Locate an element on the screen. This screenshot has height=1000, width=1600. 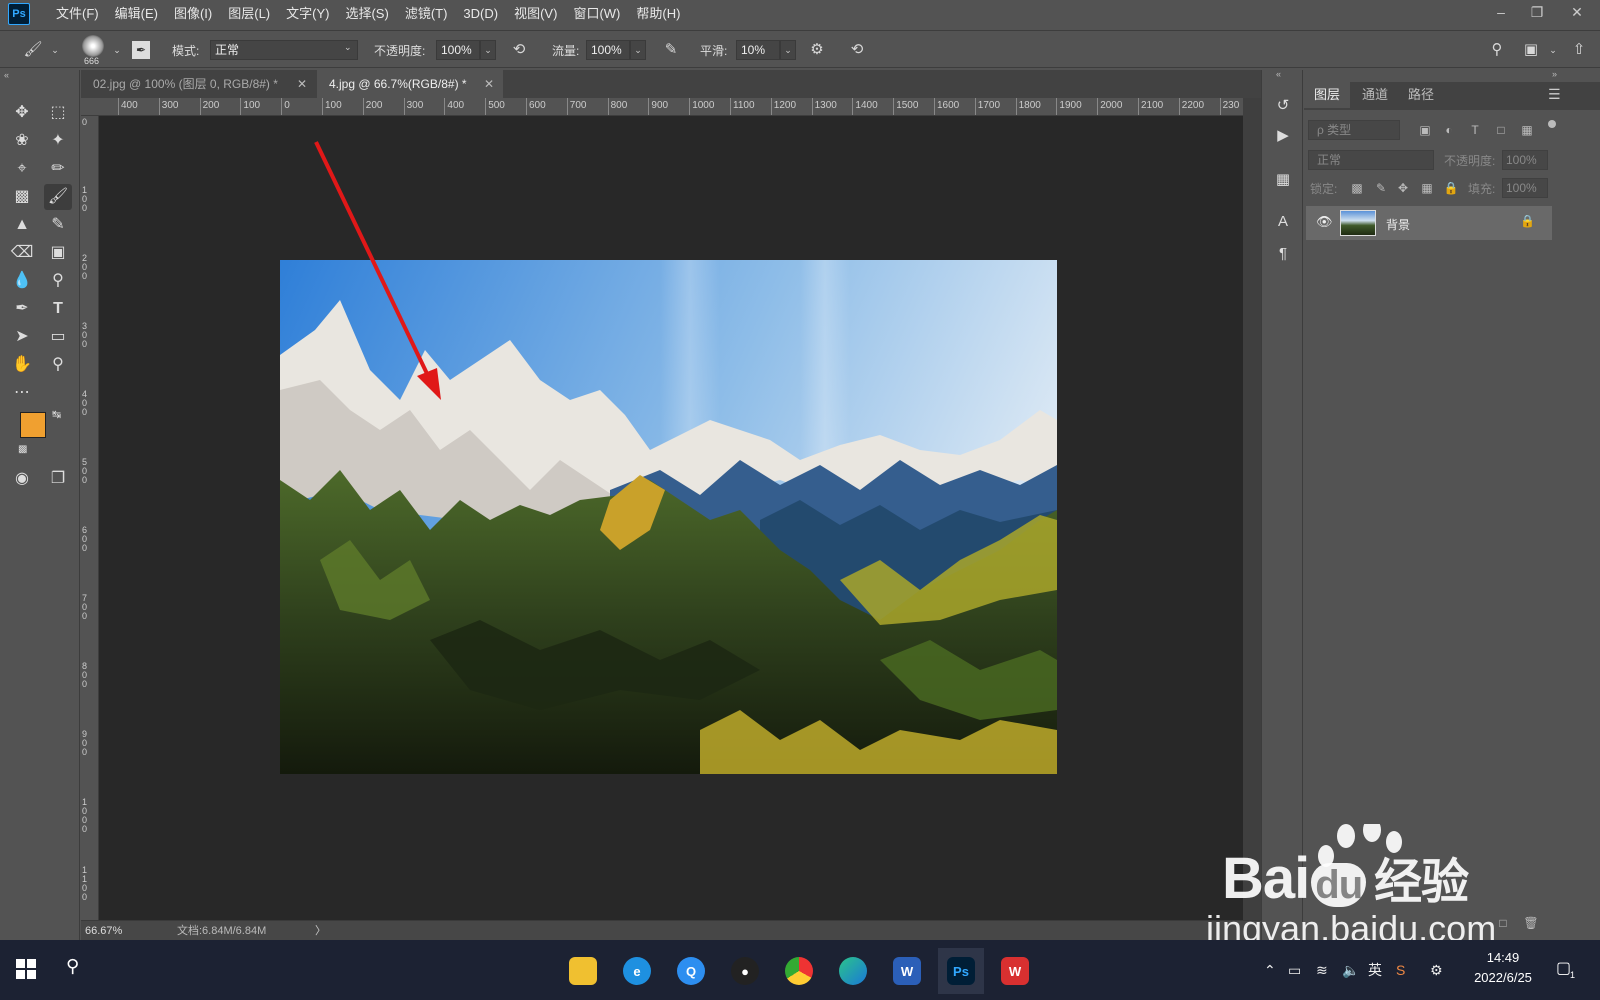
move-tool-icon: ✥ is located at coordinates (22, 113).